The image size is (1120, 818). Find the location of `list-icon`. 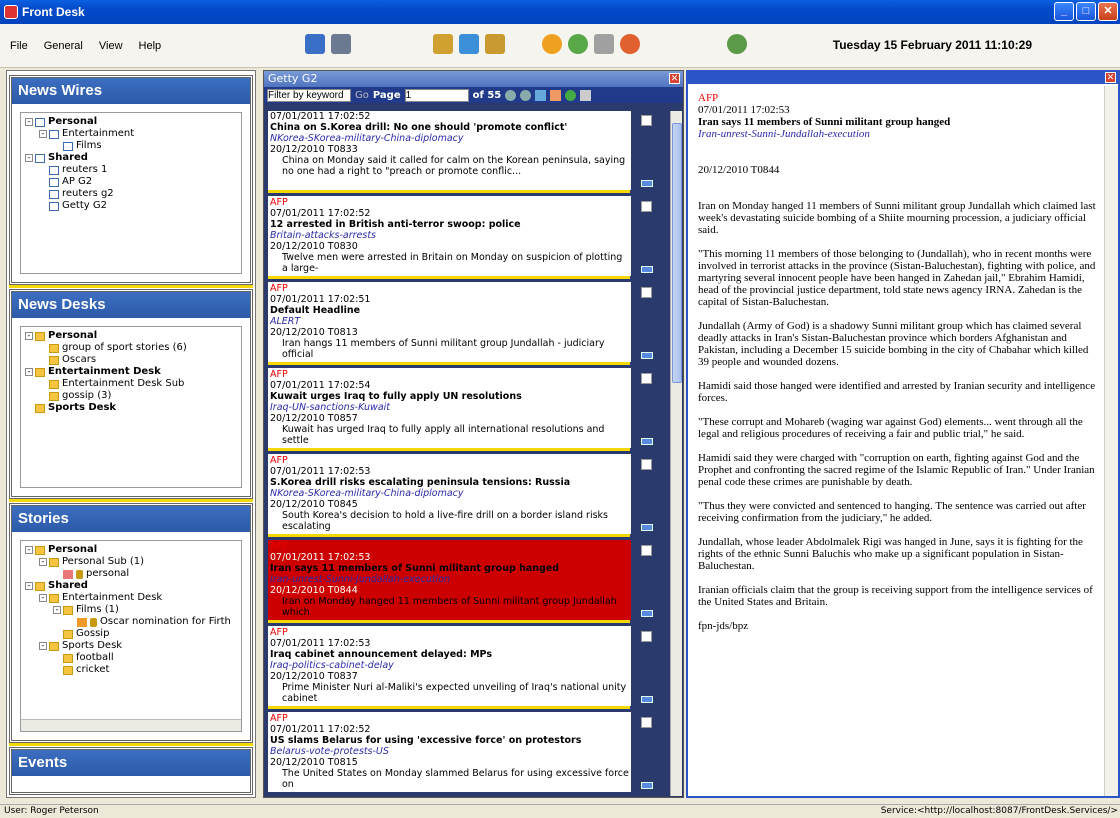

list-icon is located at coordinates (604, 44).